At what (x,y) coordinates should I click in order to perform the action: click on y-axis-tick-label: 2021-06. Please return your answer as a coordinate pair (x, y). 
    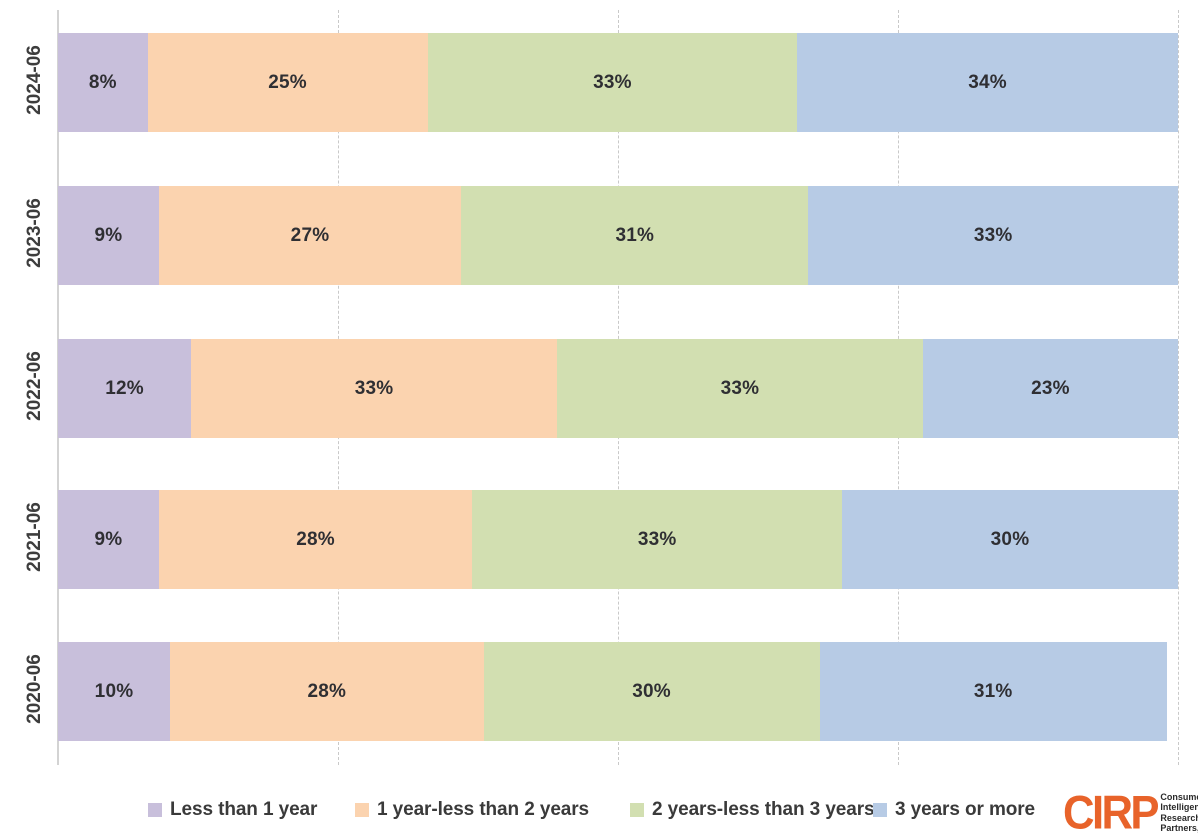
    Looking at the image, I should click on (28, 537).